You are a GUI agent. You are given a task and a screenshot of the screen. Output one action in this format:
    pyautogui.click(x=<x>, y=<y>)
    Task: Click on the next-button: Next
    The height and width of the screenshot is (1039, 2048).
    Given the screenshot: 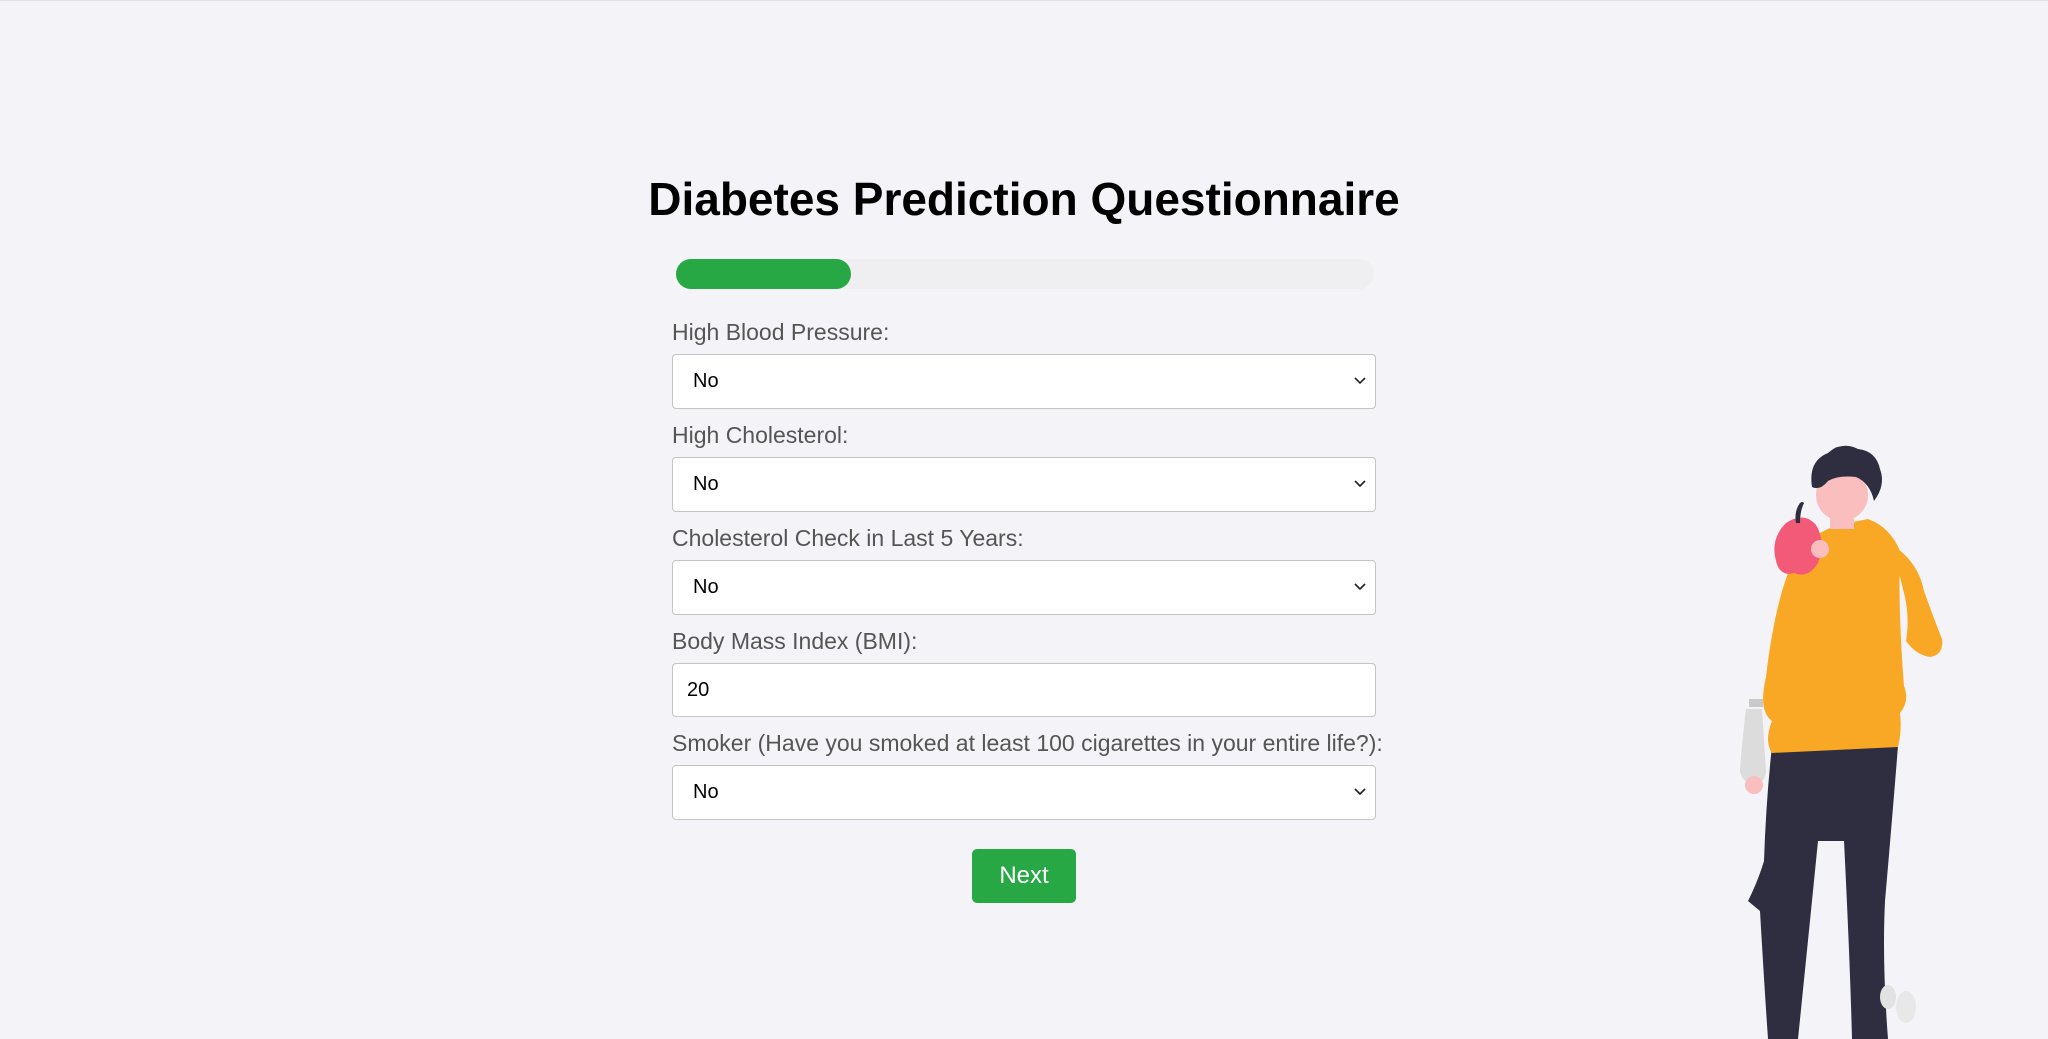 What is the action you would take?
    pyautogui.click(x=1024, y=876)
    